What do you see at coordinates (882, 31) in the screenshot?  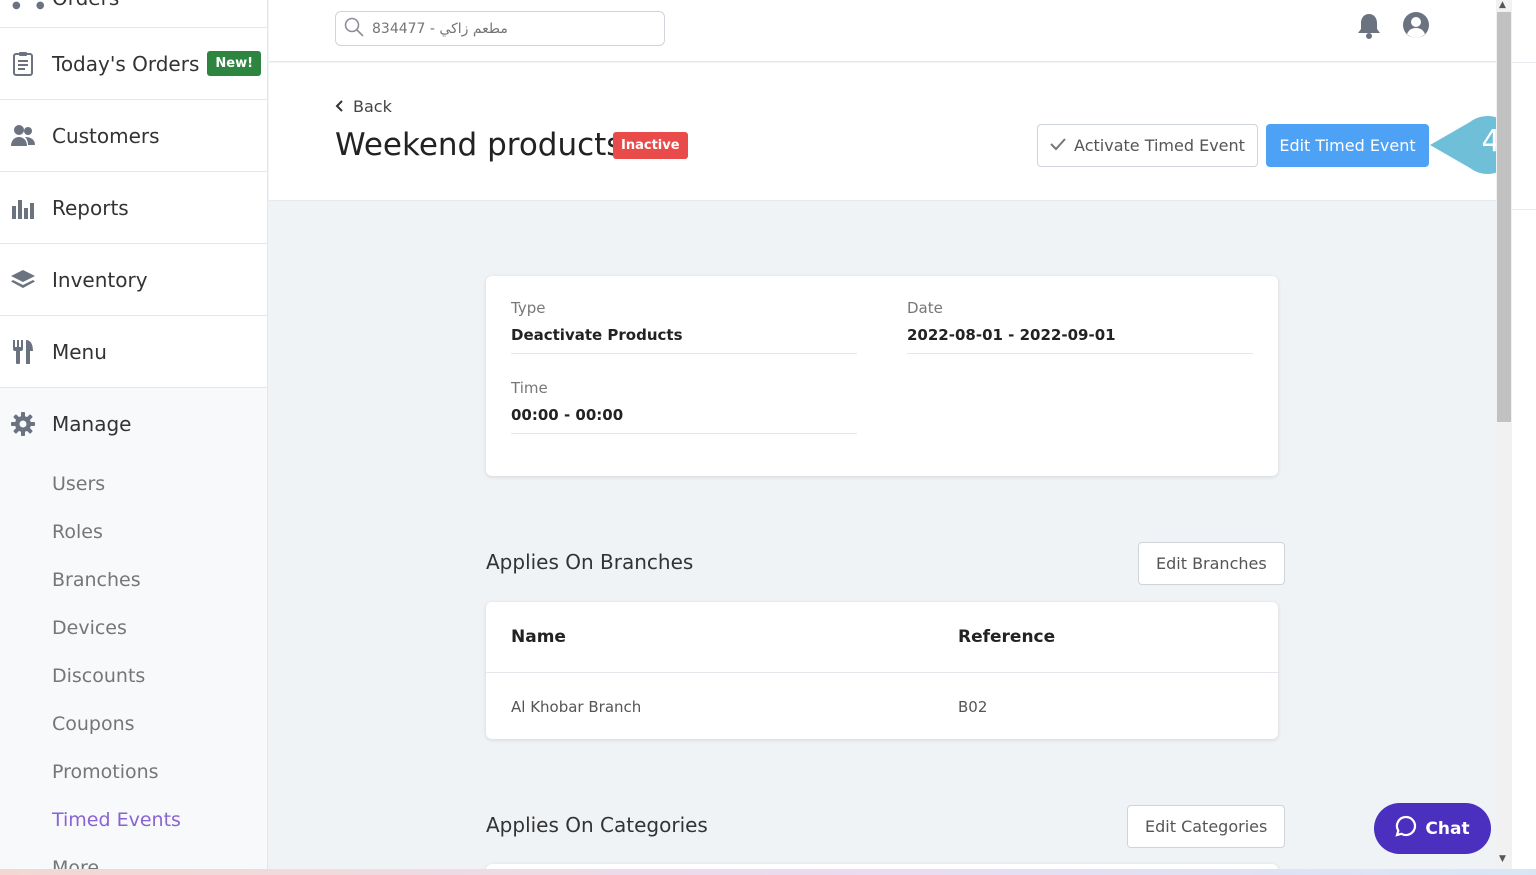 I see `top-bar` at bounding box center [882, 31].